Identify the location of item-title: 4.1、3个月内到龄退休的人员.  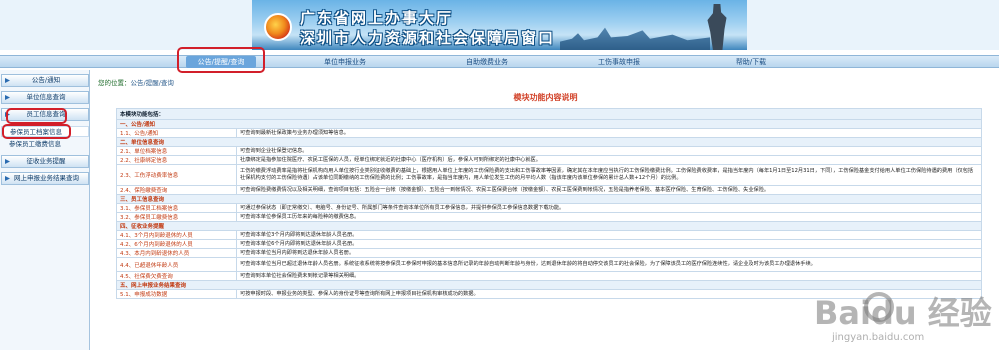
(177, 235).